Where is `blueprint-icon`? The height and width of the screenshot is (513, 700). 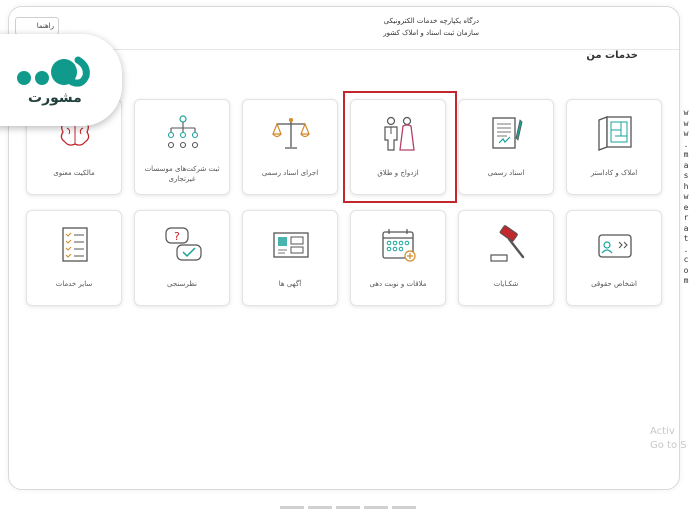 blueprint-icon is located at coordinates (615, 133).